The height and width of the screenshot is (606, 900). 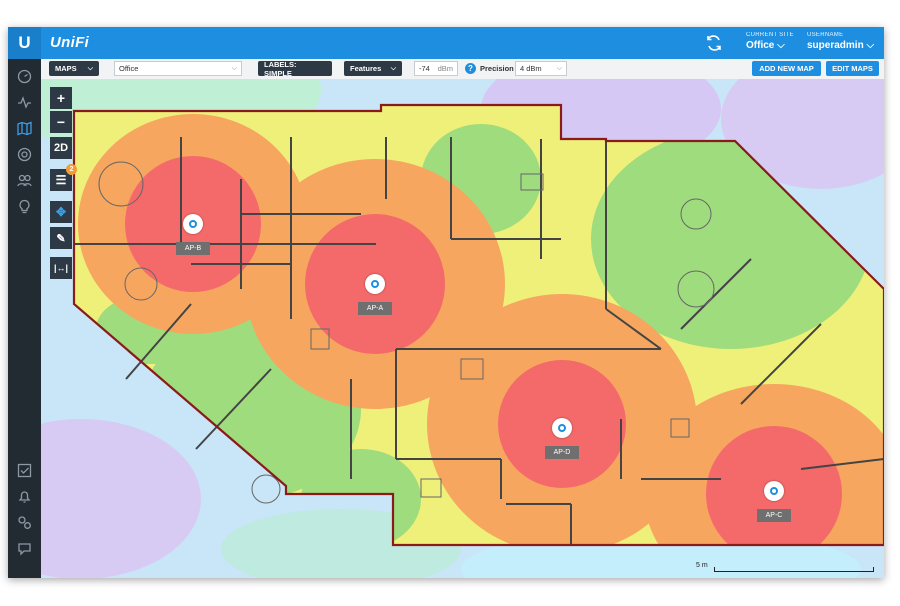 What do you see at coordinates (24, 128) in the screenshot?
I see `map-icon` at bounding box center [24, 128].